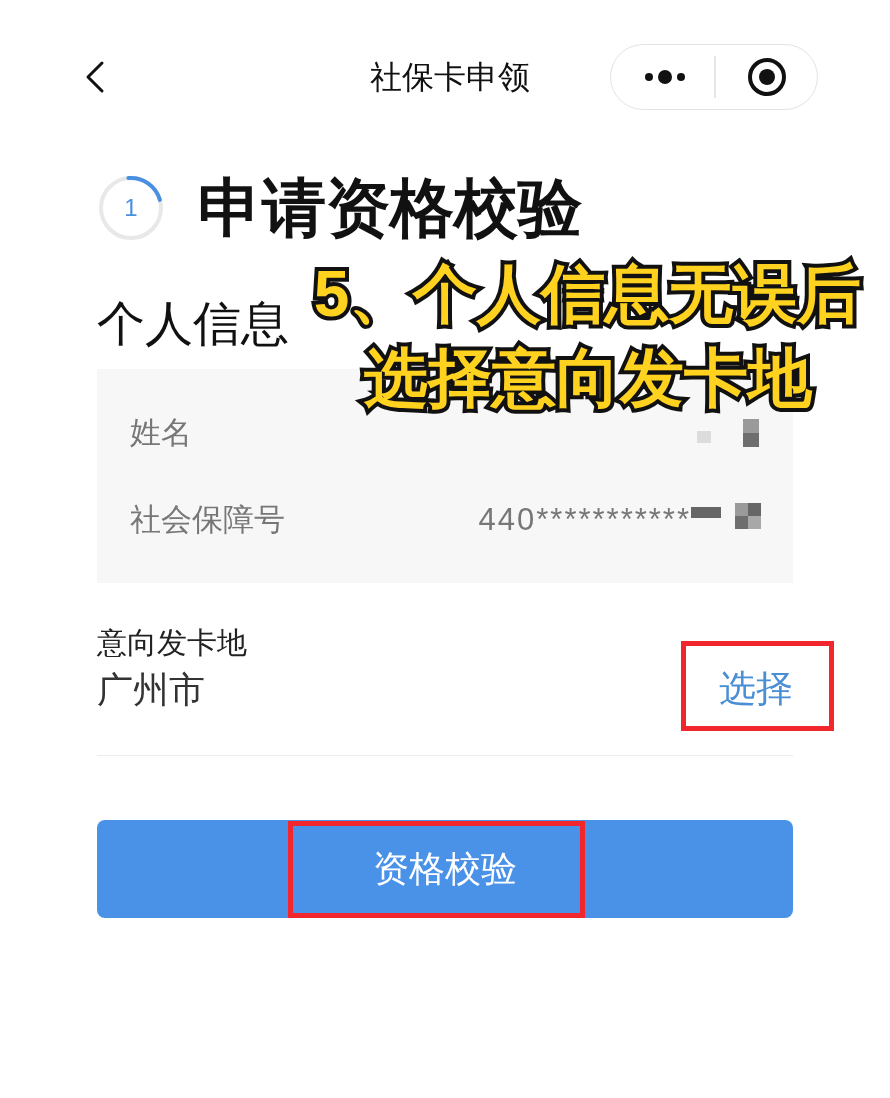 The height and width of the screenshot is (1098, 890). What do you see at coordinates (193, 324) in the screenshot?
I see `section-title: 个人信息` at bounding box center [193, 324].